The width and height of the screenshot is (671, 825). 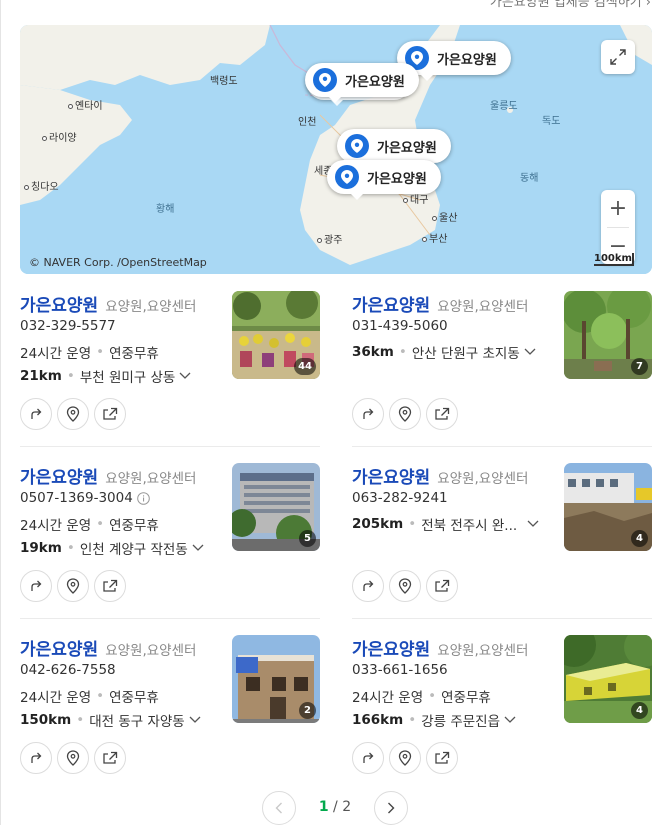 I want to click on result-photo: 5, so click(x=276, y=507).